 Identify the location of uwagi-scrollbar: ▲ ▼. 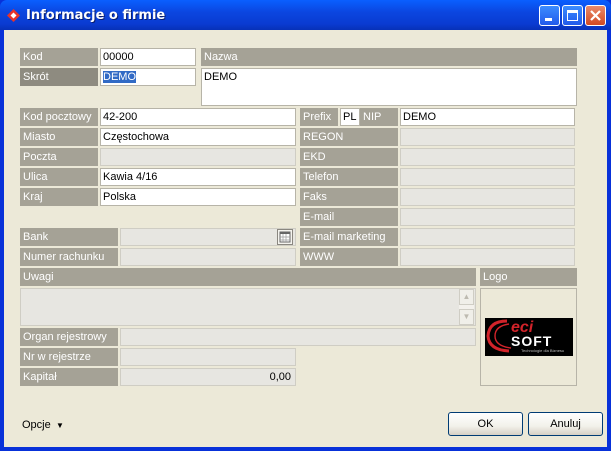
(466, 307).